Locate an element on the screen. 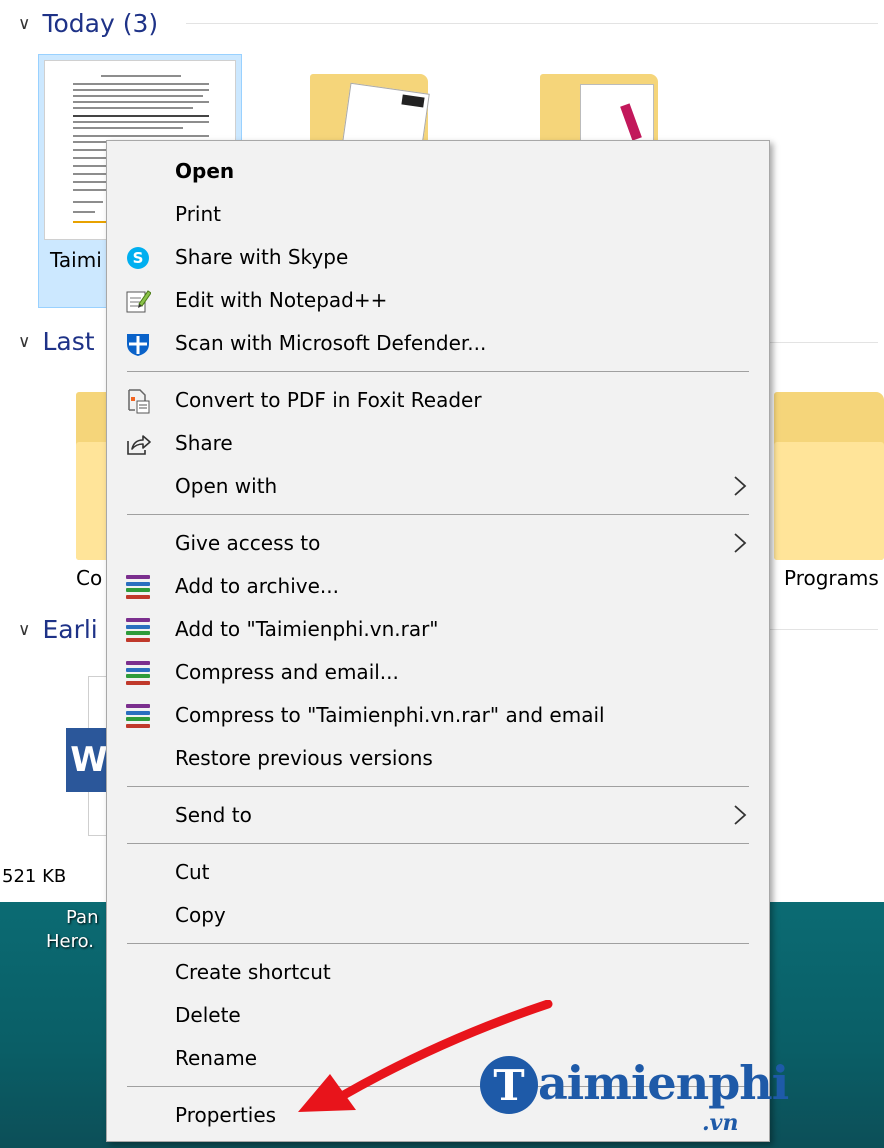 The width and height of the screenshot is (884, 1148). menu-item-add-to-rar: Add to "Taimienphi.vn.rar" is located at coordinates (438, 629).